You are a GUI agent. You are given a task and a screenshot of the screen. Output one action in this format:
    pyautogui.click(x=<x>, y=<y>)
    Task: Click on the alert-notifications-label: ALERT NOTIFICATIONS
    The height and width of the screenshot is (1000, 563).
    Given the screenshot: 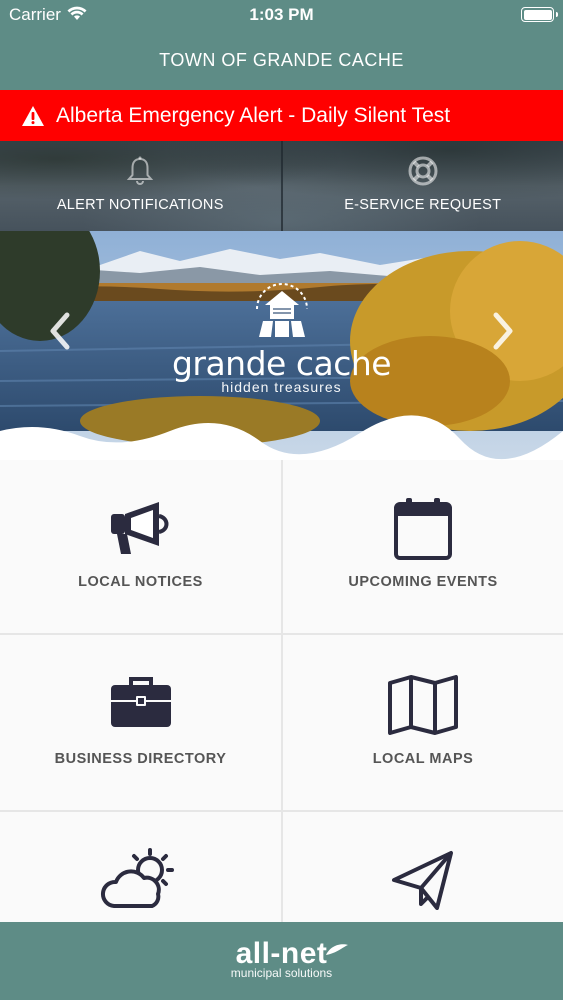 What is the action you would take?
    pyautogui.click(x=140, y=205)
    